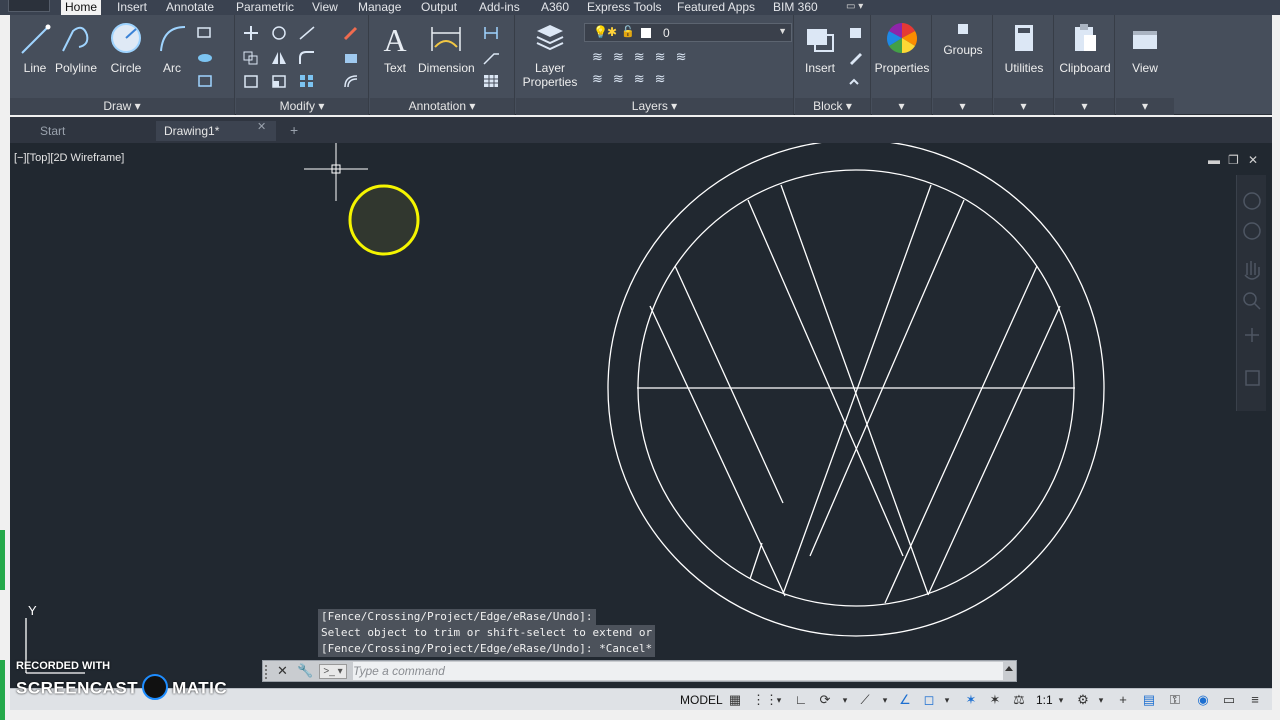 The width and height of the screenshot is (1280, 720). What do you see at coordinates (1023, 106) in the screenshot?
I see `utilities-panel-footer: ▾` at bounding box center [1023, 106].